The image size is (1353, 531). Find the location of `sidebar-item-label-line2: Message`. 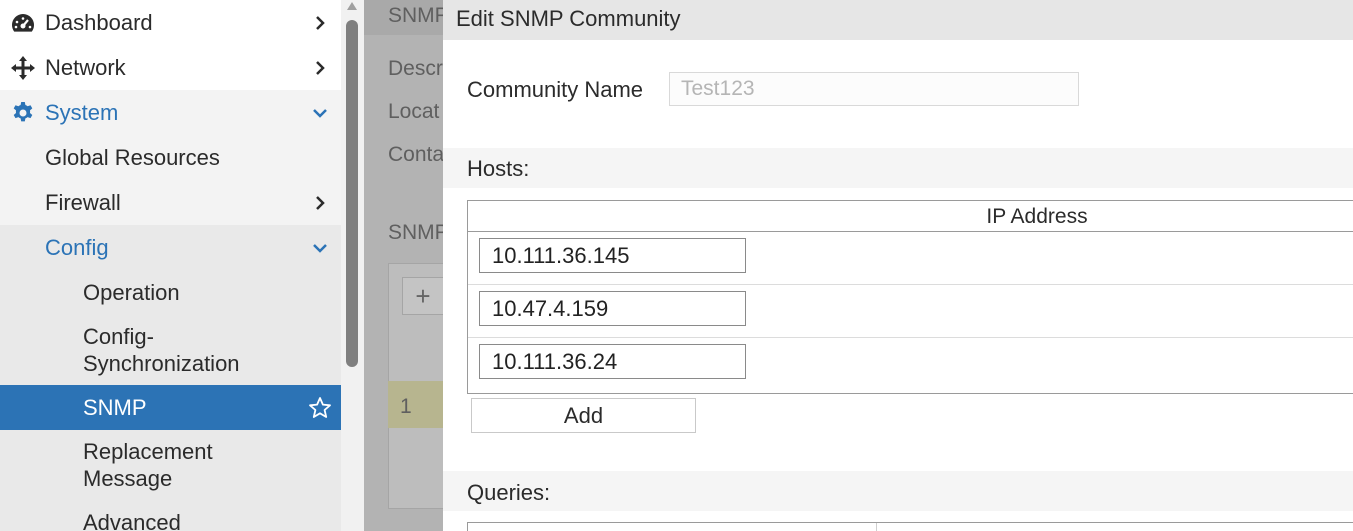

sidebar-item-label-line2: Message is located at coordinates (128, 478).